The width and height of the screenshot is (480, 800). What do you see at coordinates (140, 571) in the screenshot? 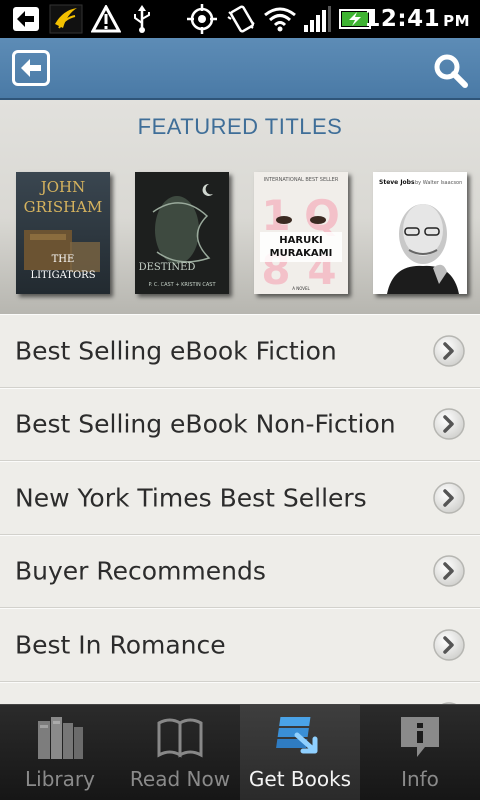
I see `list-item-label: Buyer Recommends` at bounding box center [140, 571].